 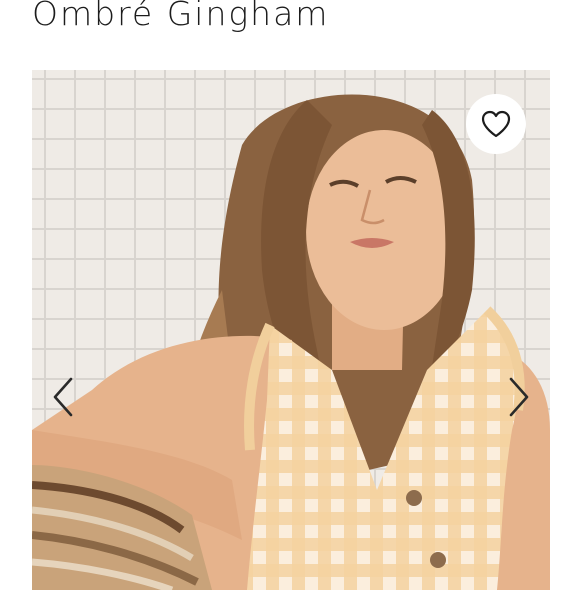 I want to click on heart-outline-icon, so click(x=496, y=124).